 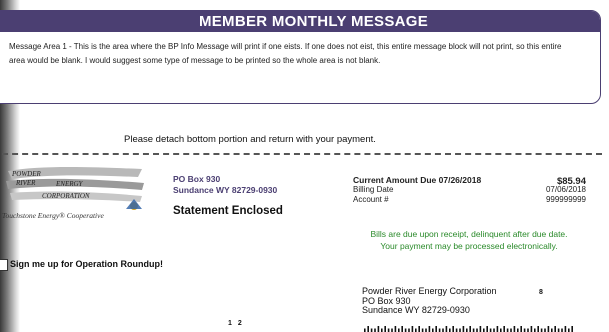 What do you see at coordinates (469, 200) in the screenshot?
I see `account-row: Account # 999999999` at bounding box center [469, 200].